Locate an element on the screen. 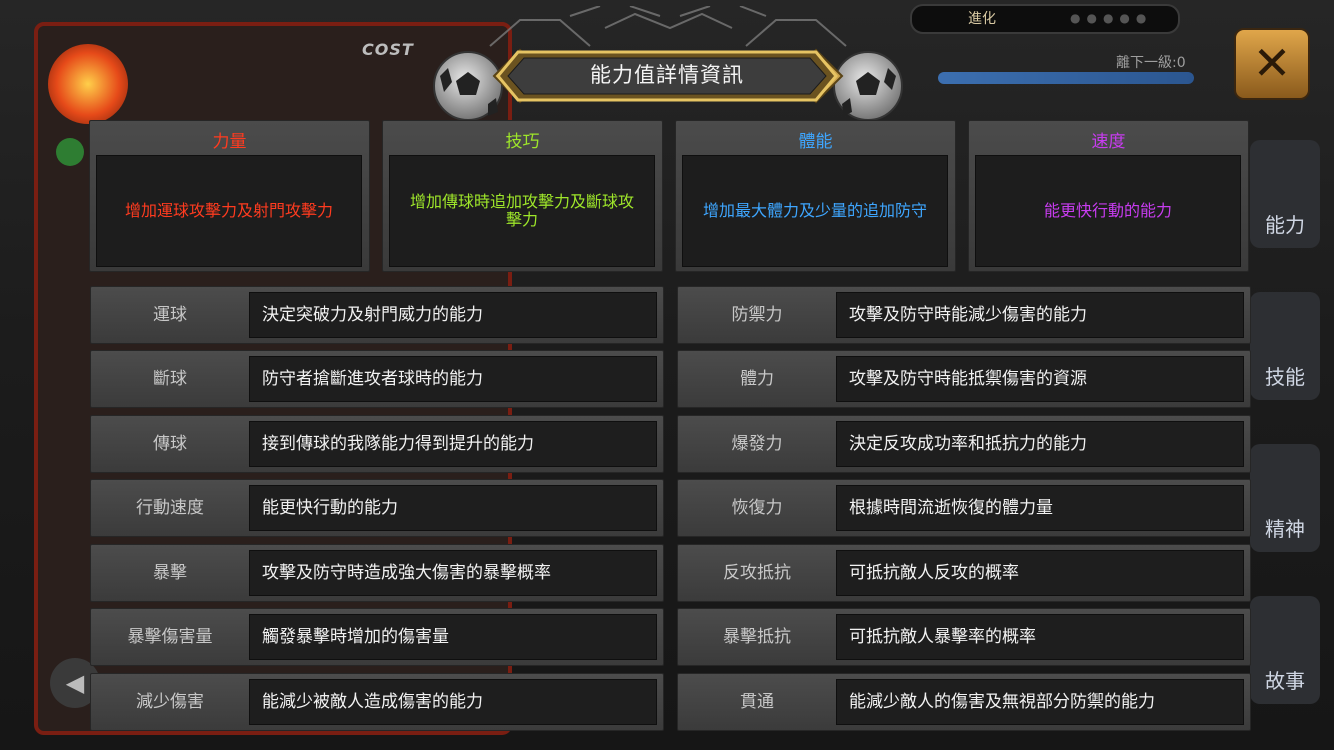 Image resolution: width=1334 pixels, height=750 pixels. attribute-desc-box: 增加運球攻擊力及射門攻擊力 is located at coordinates (229, 211).